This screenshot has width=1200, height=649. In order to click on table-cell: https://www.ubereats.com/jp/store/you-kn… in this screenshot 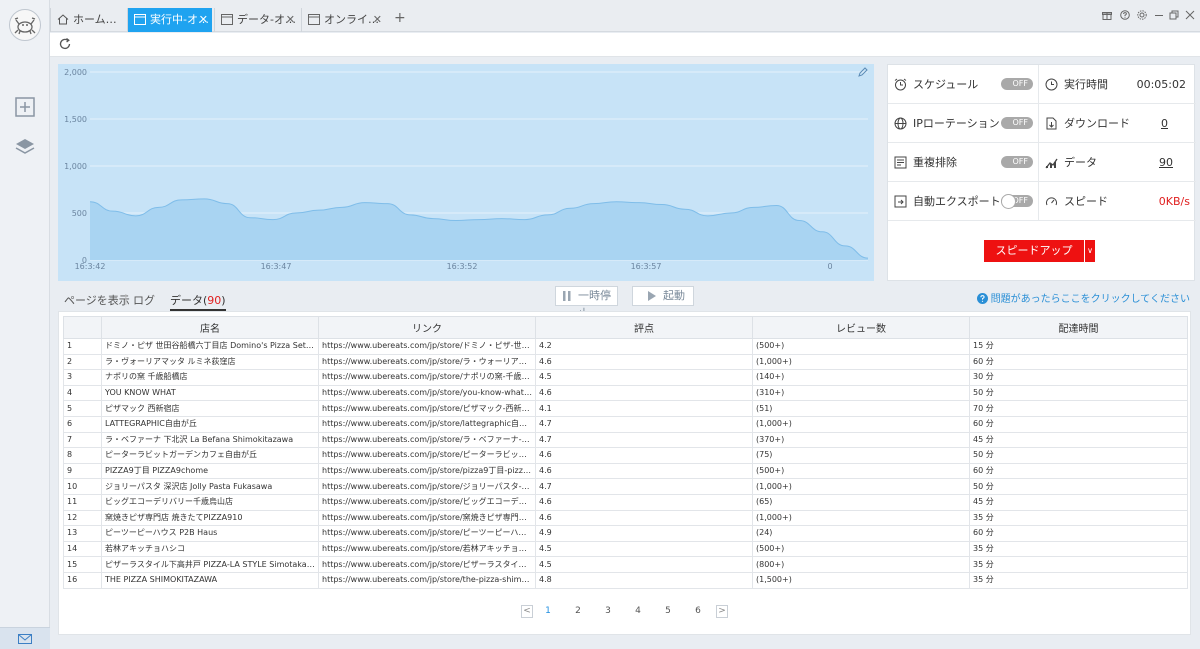, I will do `click(427, 393)`.